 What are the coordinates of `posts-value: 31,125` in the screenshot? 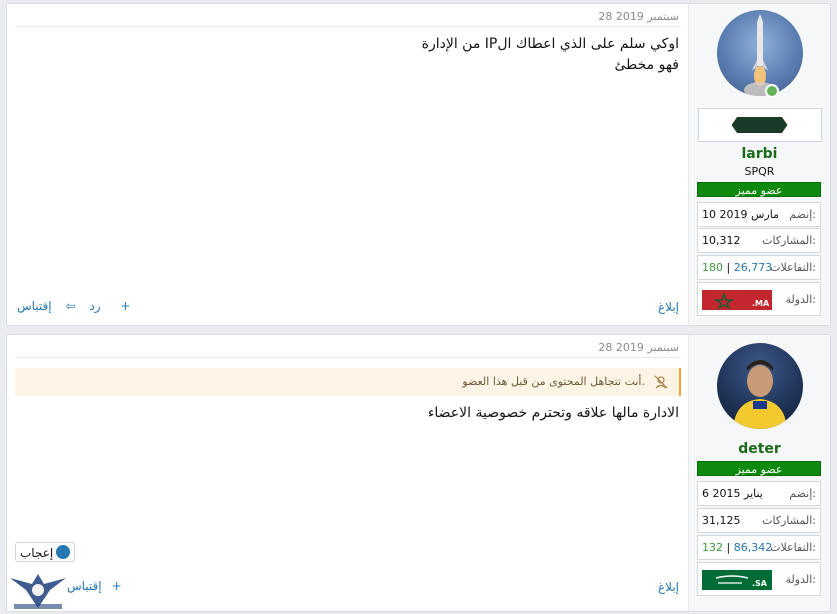 It's located at (721, 520).